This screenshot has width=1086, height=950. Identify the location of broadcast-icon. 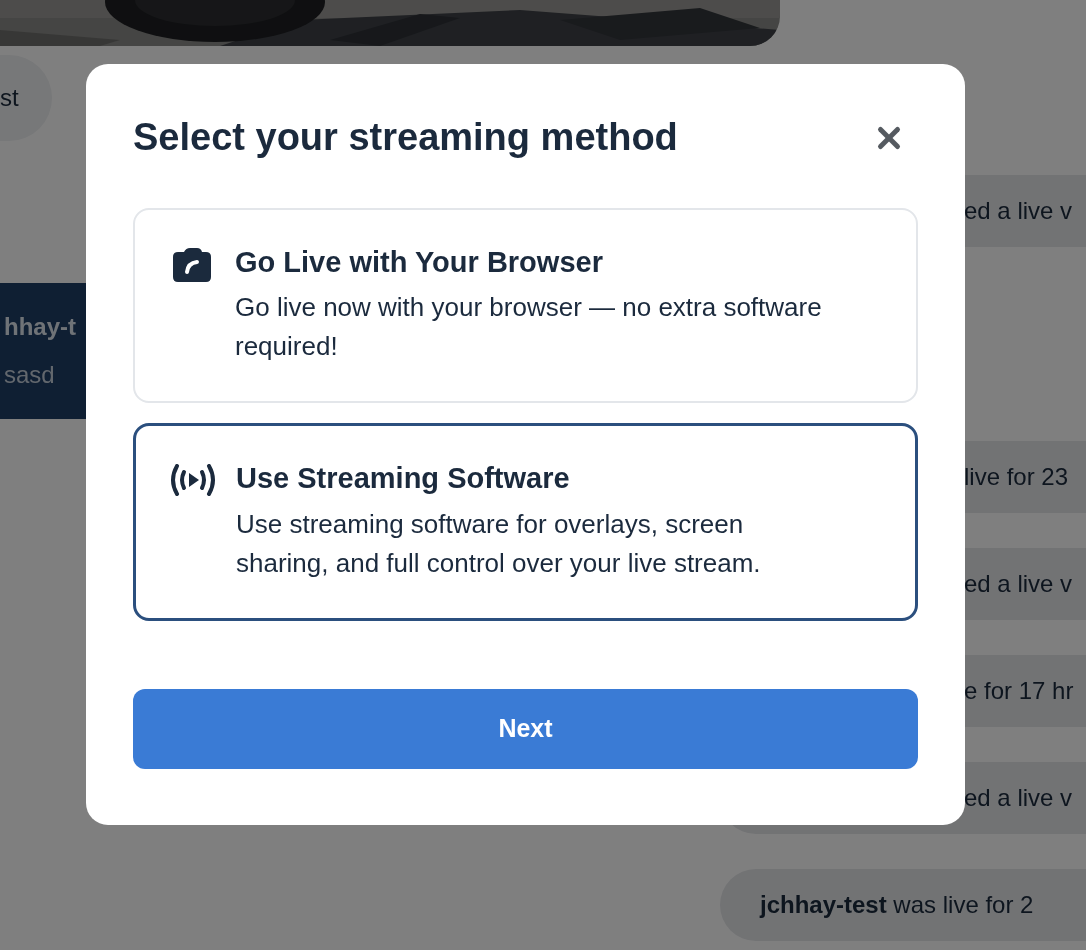
(193, 480).